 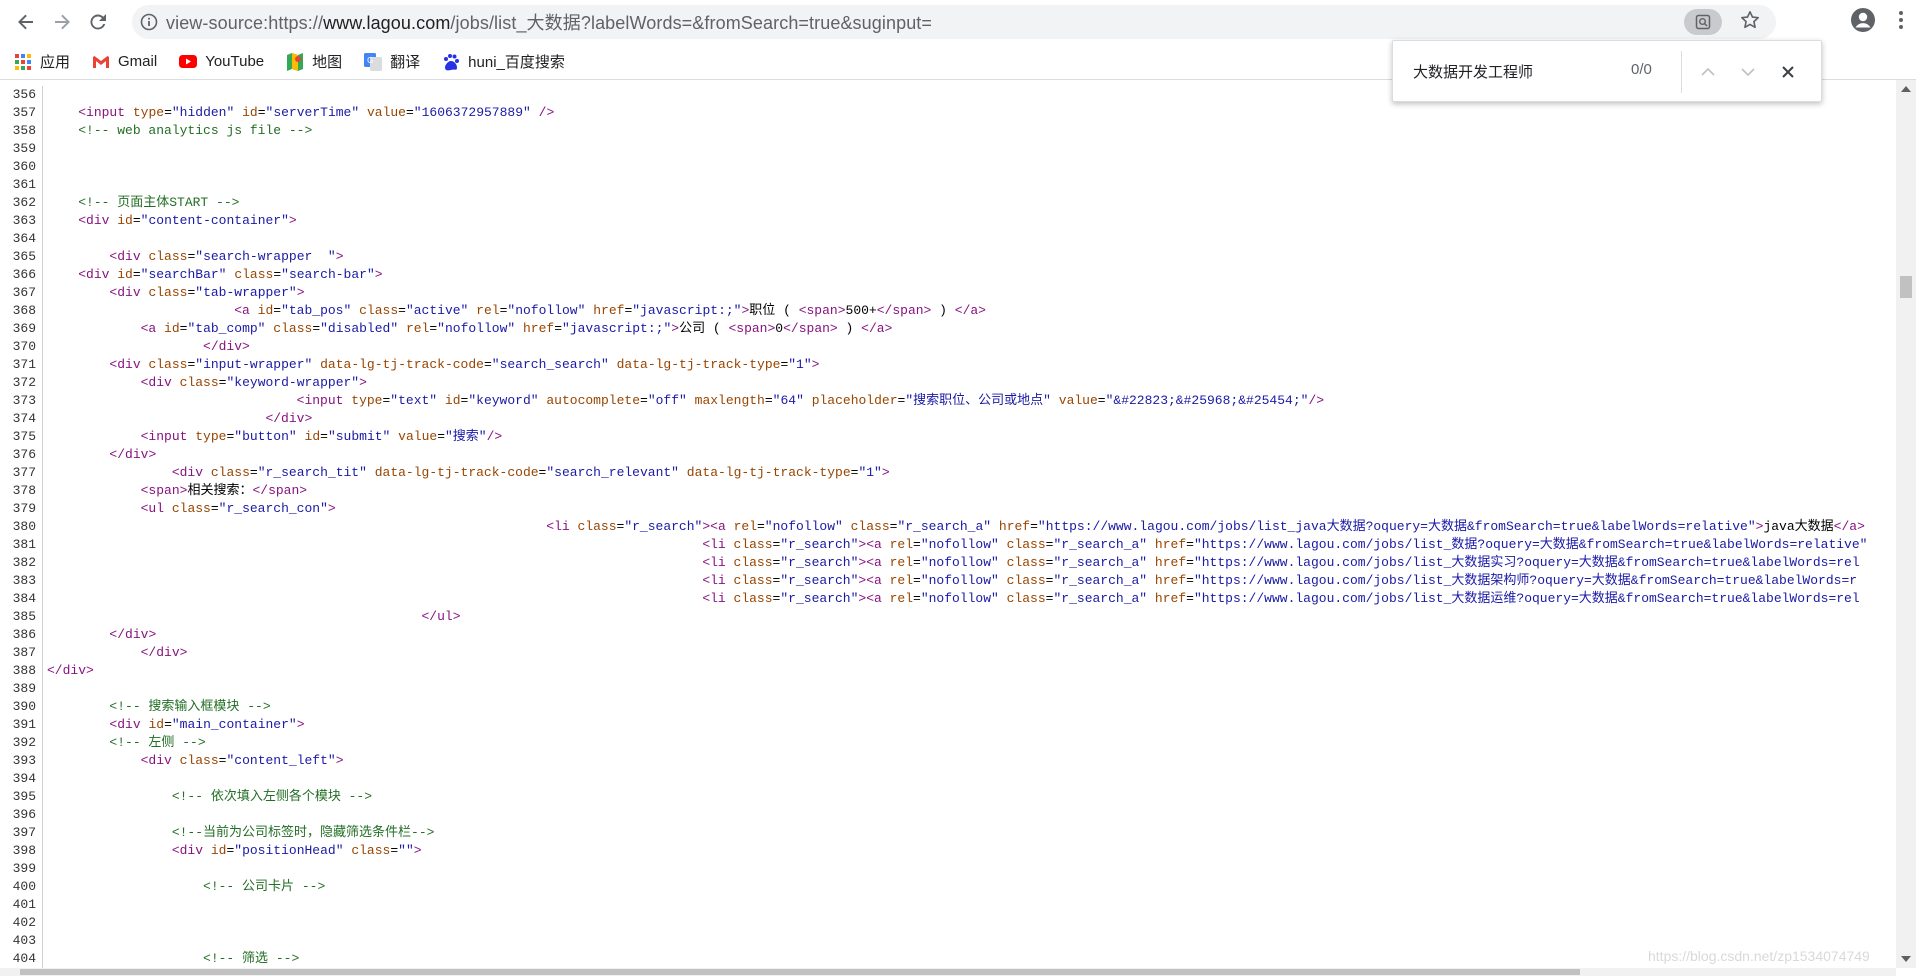 What do you see at coordinates (24, 238) in the screenshot?
I see `line-number: 364` at bounding box center [24, 238].